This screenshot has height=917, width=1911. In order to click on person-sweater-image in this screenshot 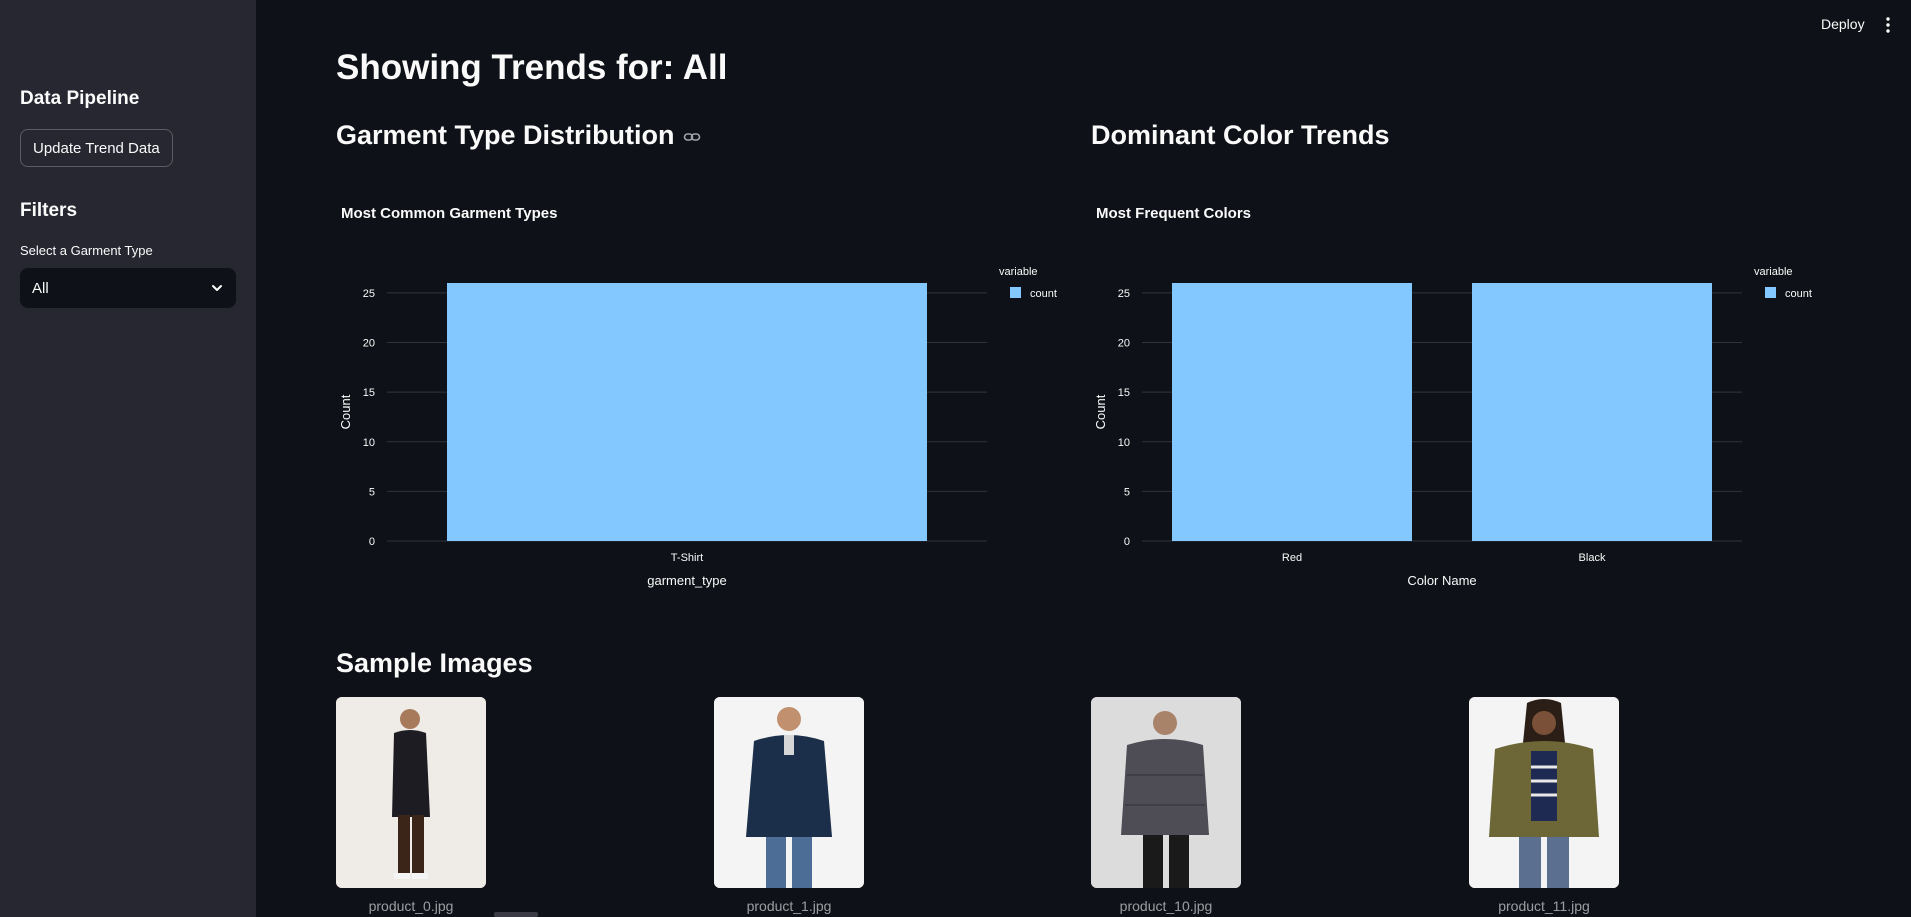, I will do `click(789, 792)`.